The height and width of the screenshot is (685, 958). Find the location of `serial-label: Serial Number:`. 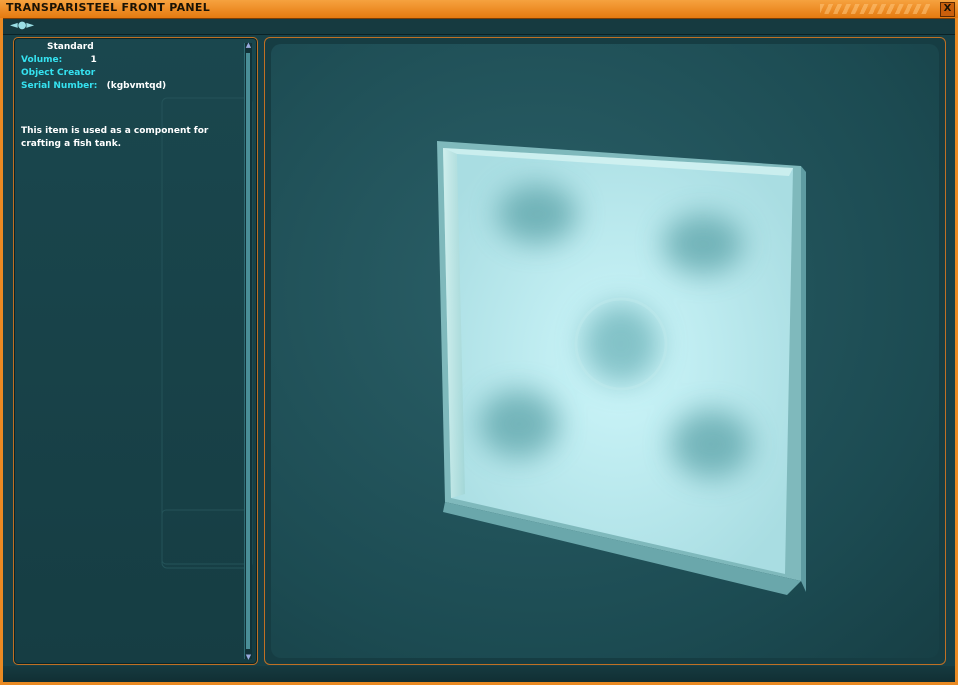

serial-label: Serial Number: is located at coordinates (59, 86).